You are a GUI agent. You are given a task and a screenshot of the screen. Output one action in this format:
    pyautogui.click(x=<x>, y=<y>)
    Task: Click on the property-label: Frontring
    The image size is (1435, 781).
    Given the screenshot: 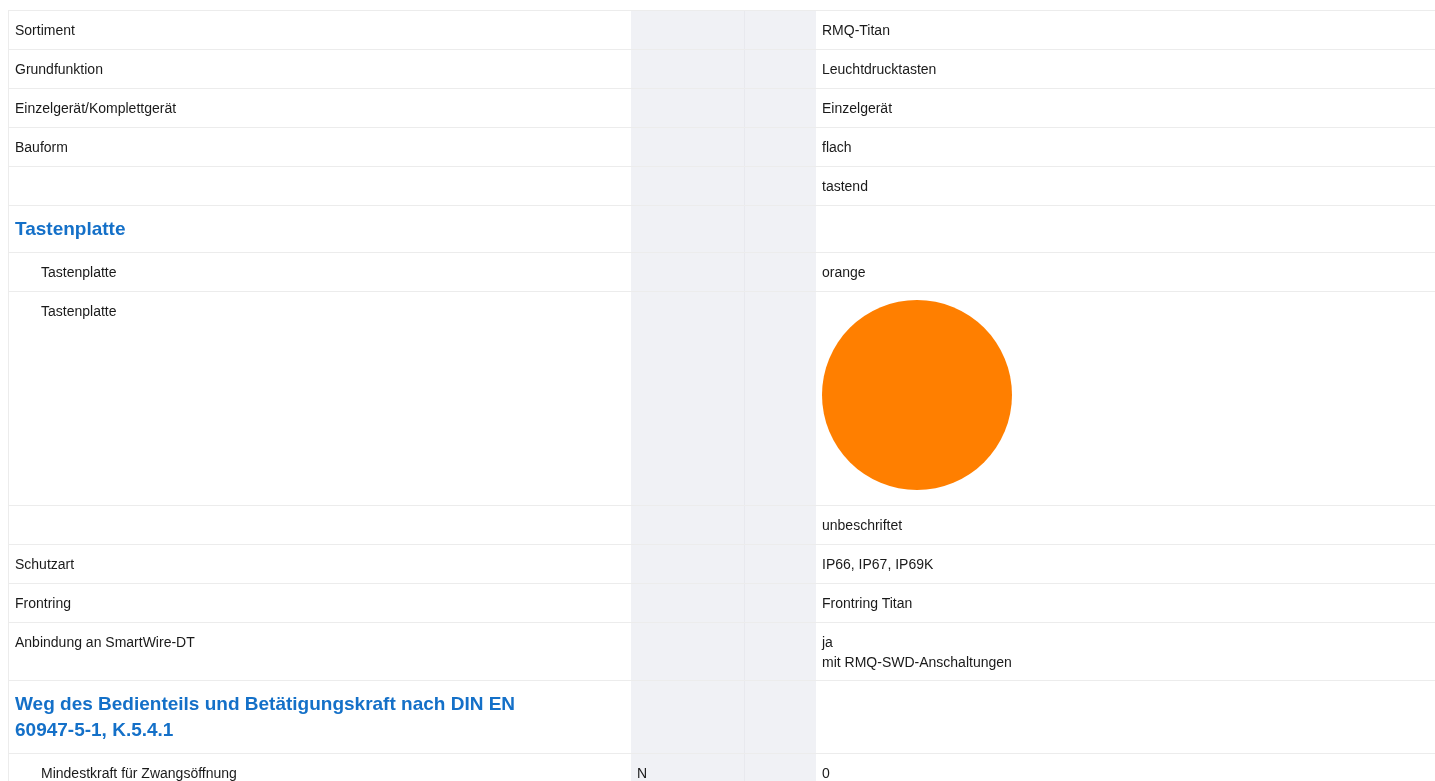 What is the action you would take?
    pyautogui.click(x=44, y=603)
    